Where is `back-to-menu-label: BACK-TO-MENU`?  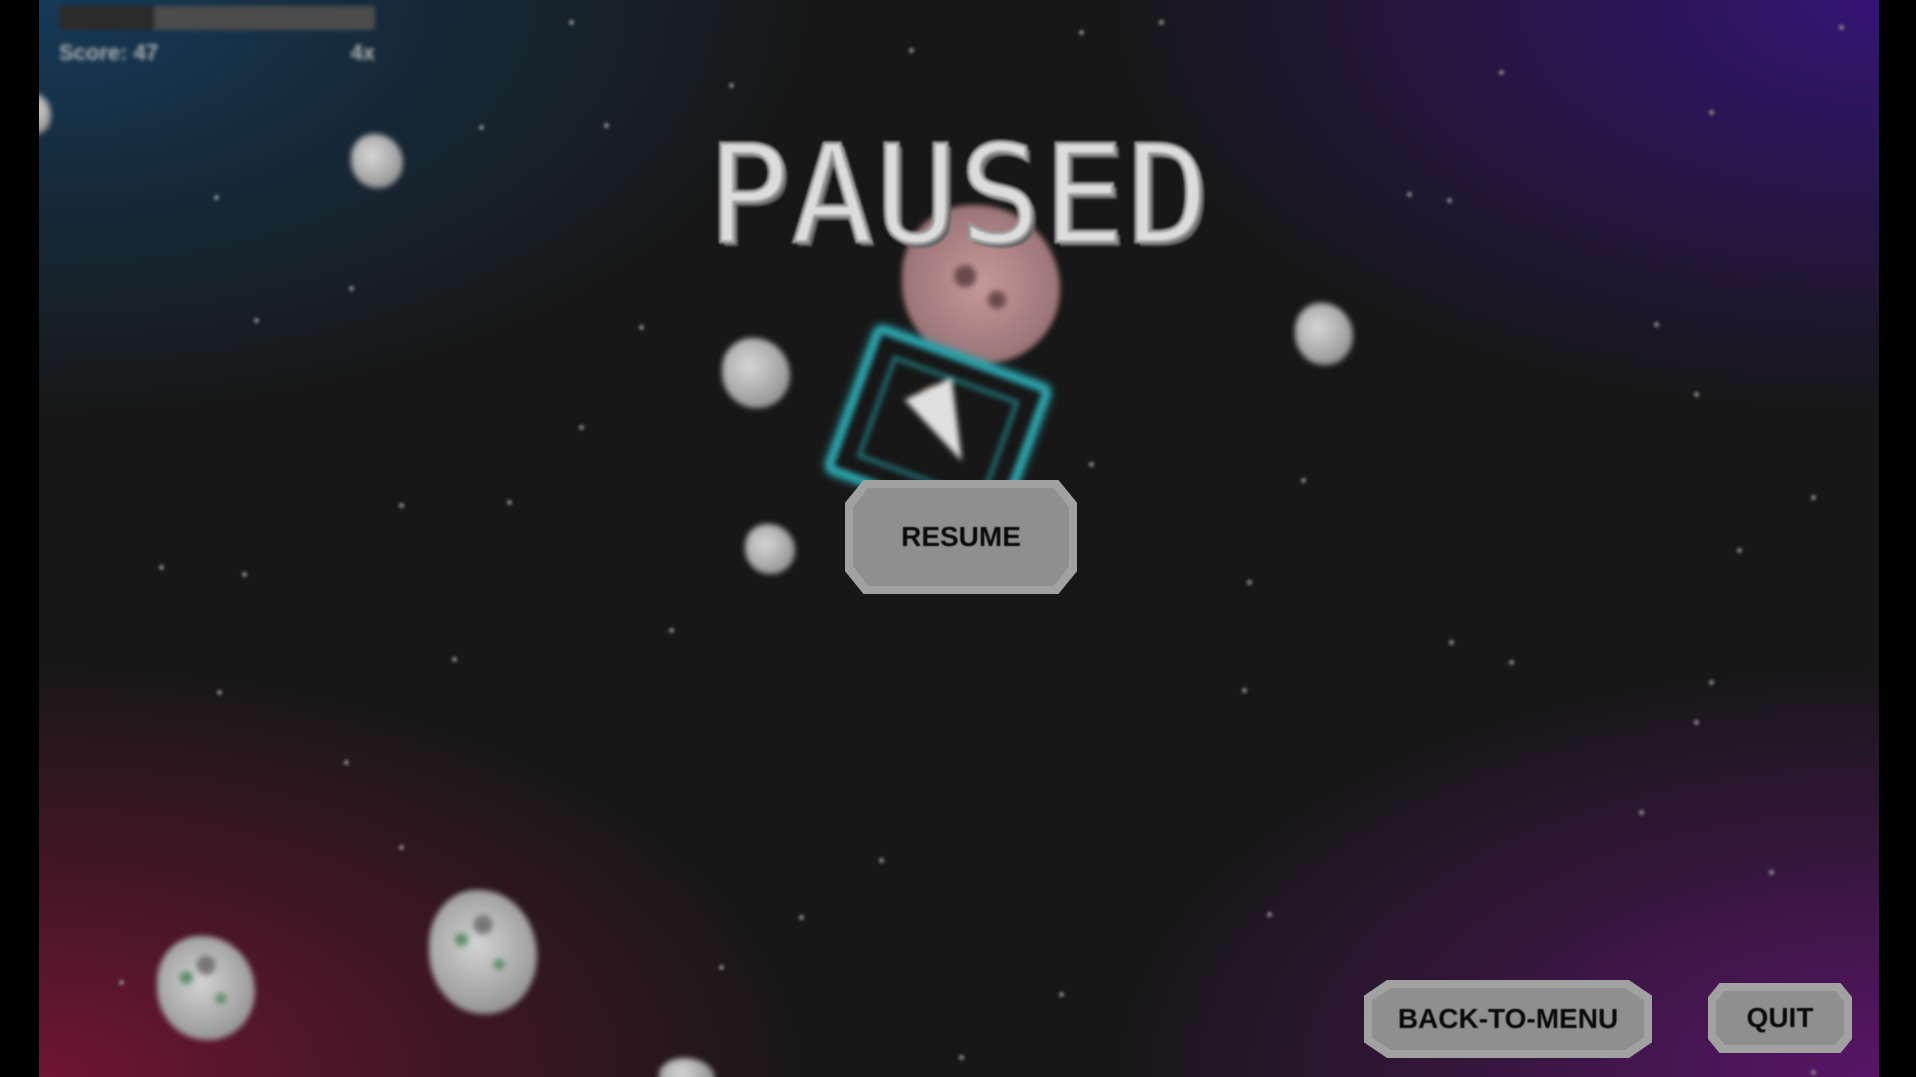
back-to-menu-label: BACK-TO-MENU is located at coordinates (1508, 1018).